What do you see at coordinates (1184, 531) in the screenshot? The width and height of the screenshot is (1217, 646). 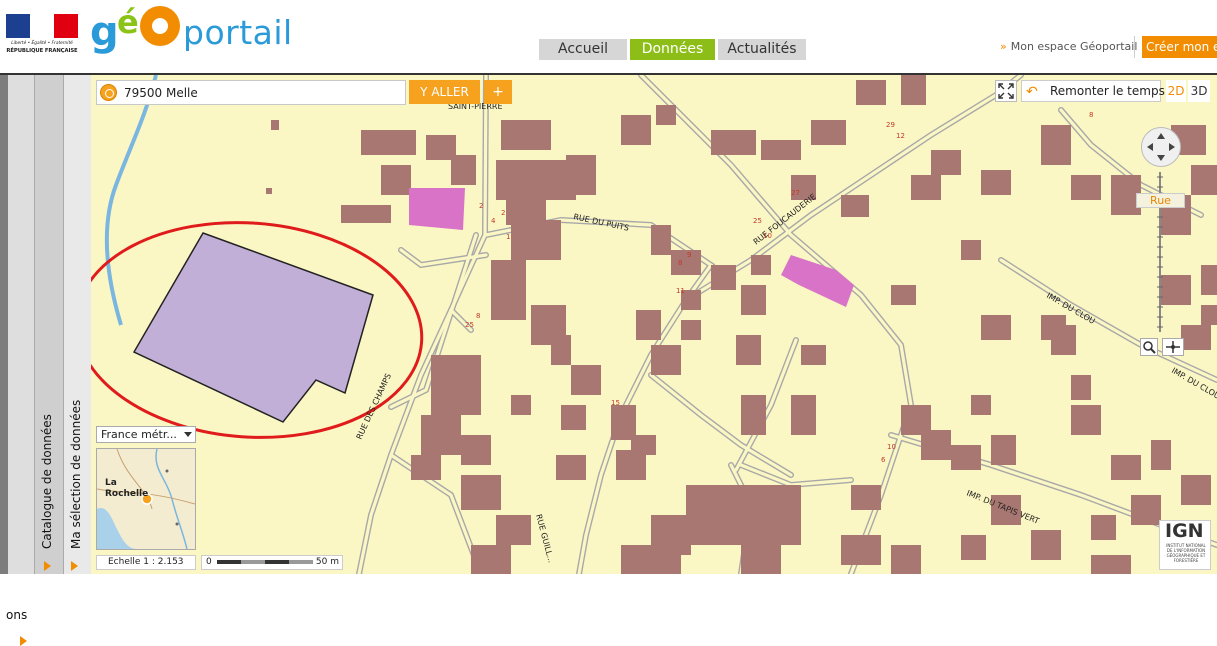 I see `ign-logo-title: IGN` at bounding box center [1184, 531].